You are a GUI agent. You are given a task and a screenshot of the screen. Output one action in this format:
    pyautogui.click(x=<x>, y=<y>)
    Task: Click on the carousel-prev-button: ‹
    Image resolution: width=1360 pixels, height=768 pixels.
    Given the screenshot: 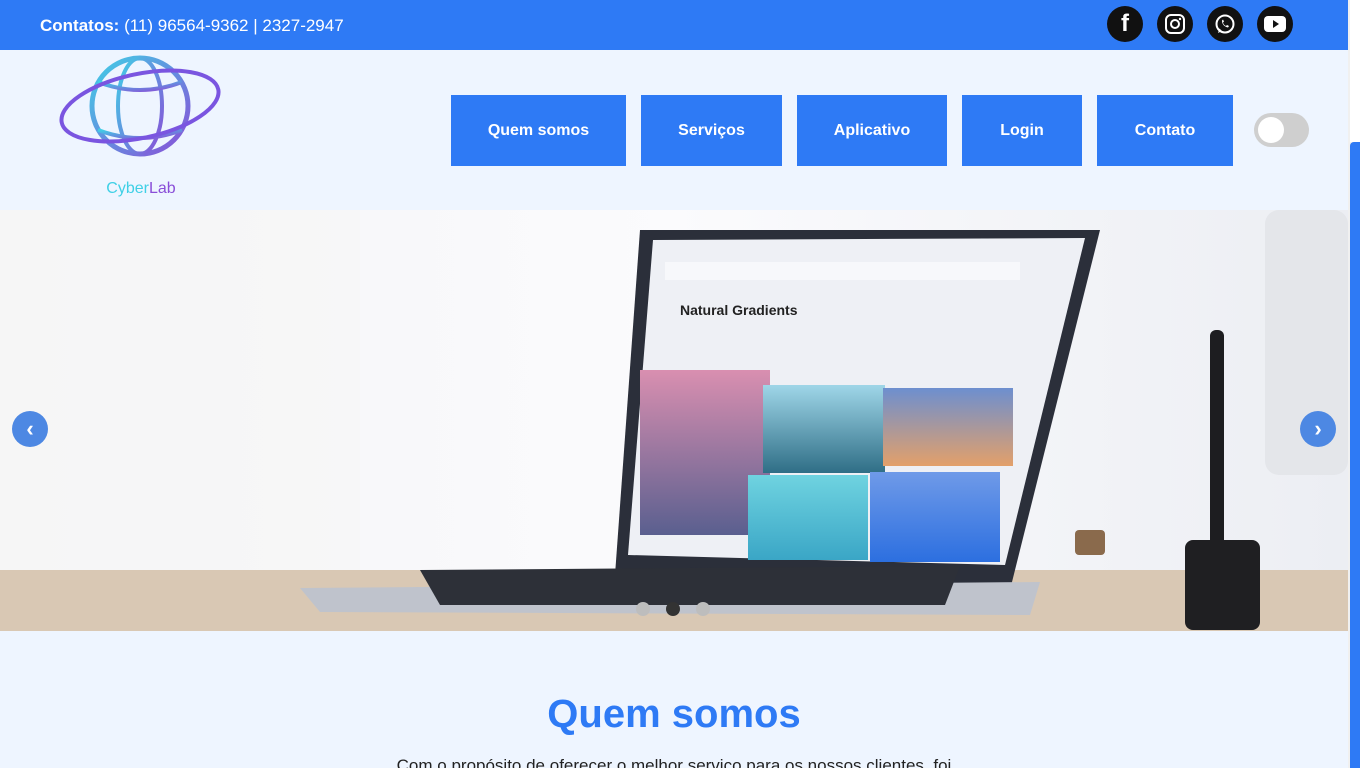 What is the action you would take?
    pyautogui.click(x=30, y=429)
    